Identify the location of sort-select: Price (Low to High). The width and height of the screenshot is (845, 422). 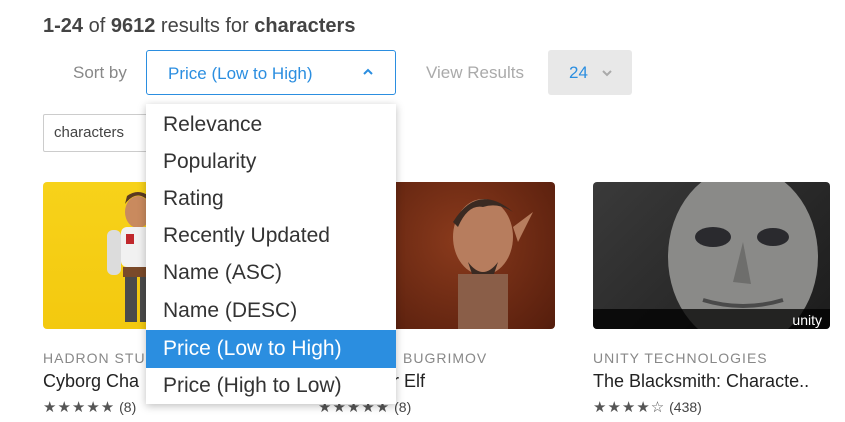
(271, 72).